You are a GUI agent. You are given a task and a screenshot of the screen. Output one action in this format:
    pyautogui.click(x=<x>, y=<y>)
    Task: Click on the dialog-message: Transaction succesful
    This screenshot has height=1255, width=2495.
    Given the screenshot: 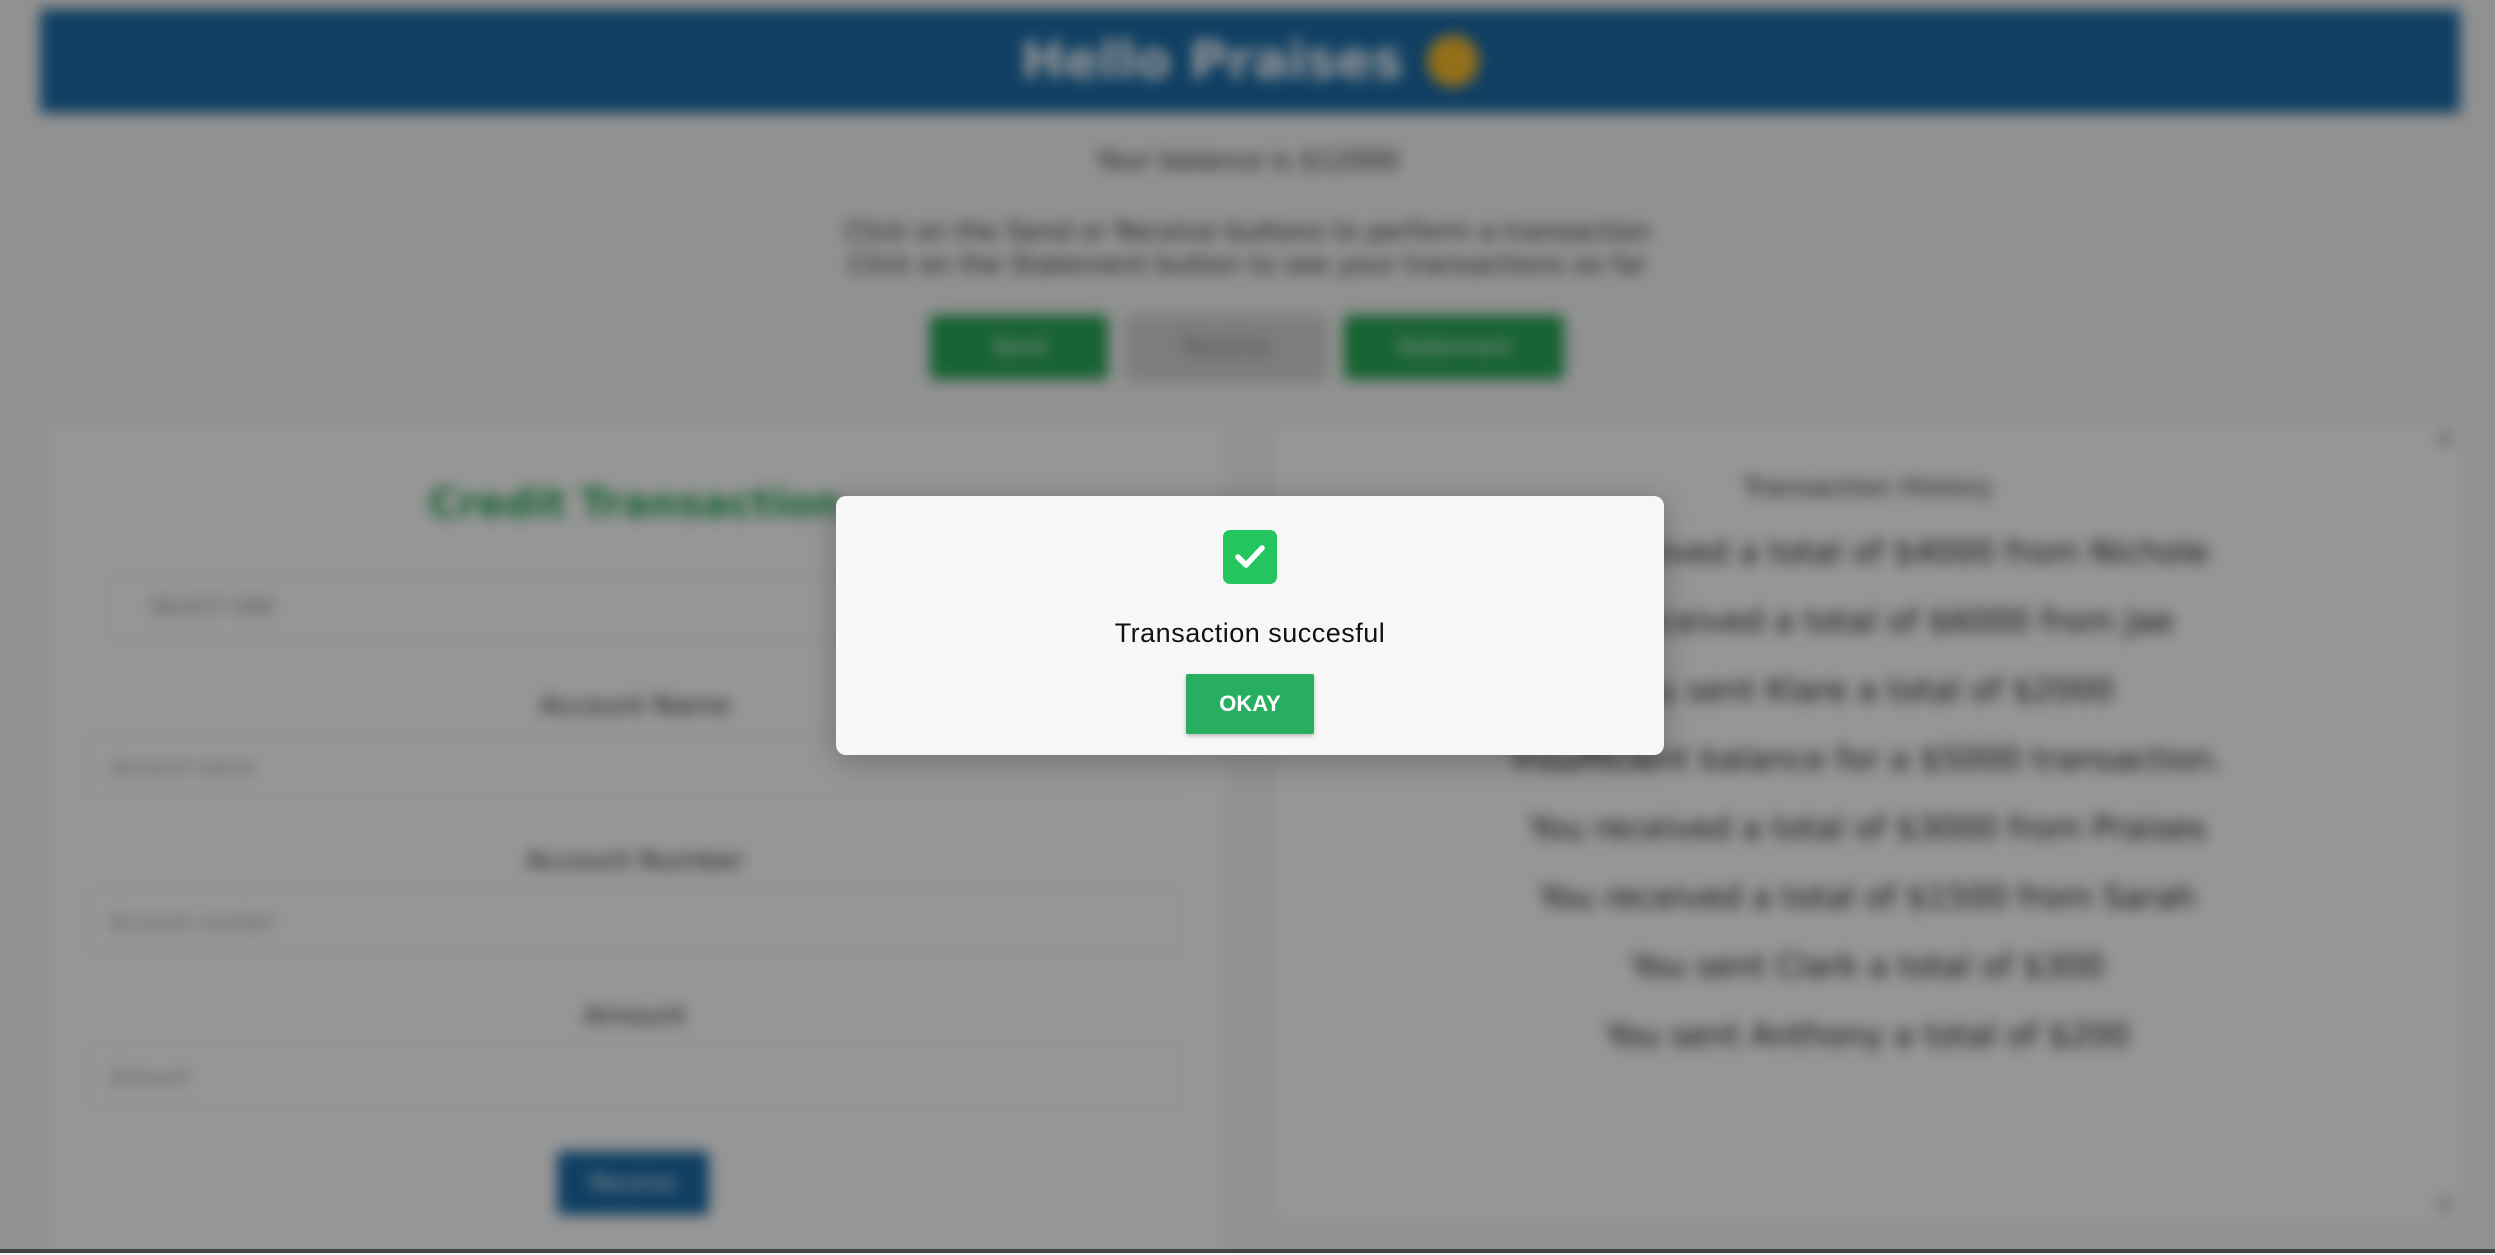 What is the action you would take?
    pyautogui.click(x=1250, y=633)
    